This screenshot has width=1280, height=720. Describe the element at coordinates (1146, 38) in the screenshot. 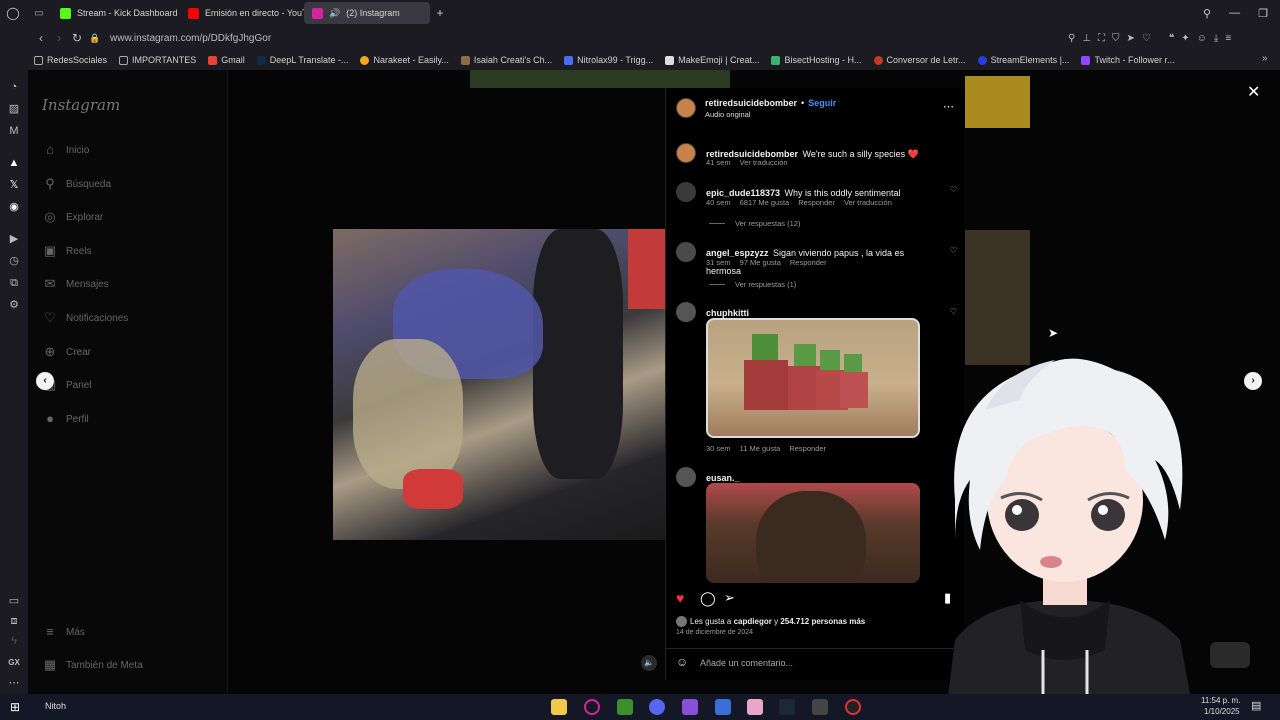

I see `heart-icon: ♡` at that location.